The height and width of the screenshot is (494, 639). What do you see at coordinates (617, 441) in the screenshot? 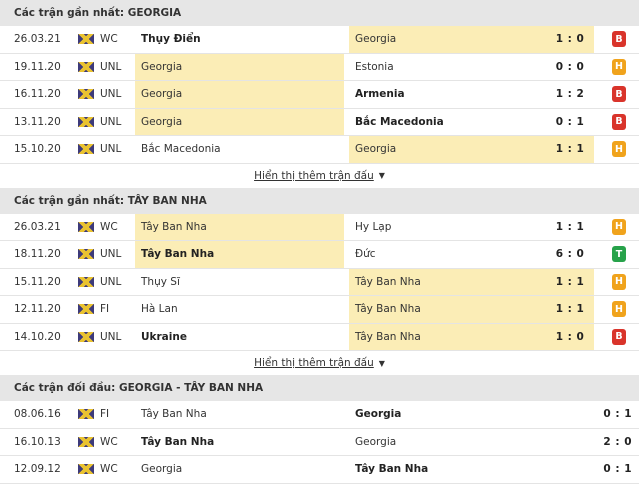
I see `match-score: 2 : 0` at bounding box center [617, 441].